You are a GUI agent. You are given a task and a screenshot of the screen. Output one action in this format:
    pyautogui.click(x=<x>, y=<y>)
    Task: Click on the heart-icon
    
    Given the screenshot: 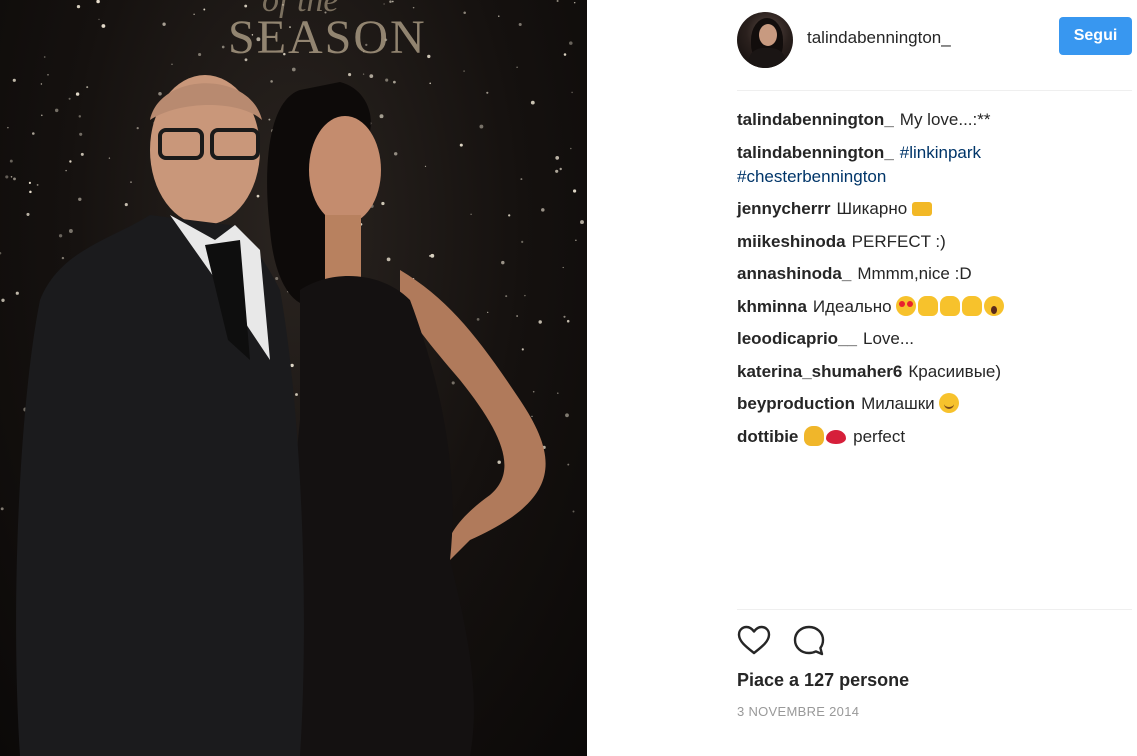 What is the action you would take?
    pyautogui.click(x=754, y=641)
    